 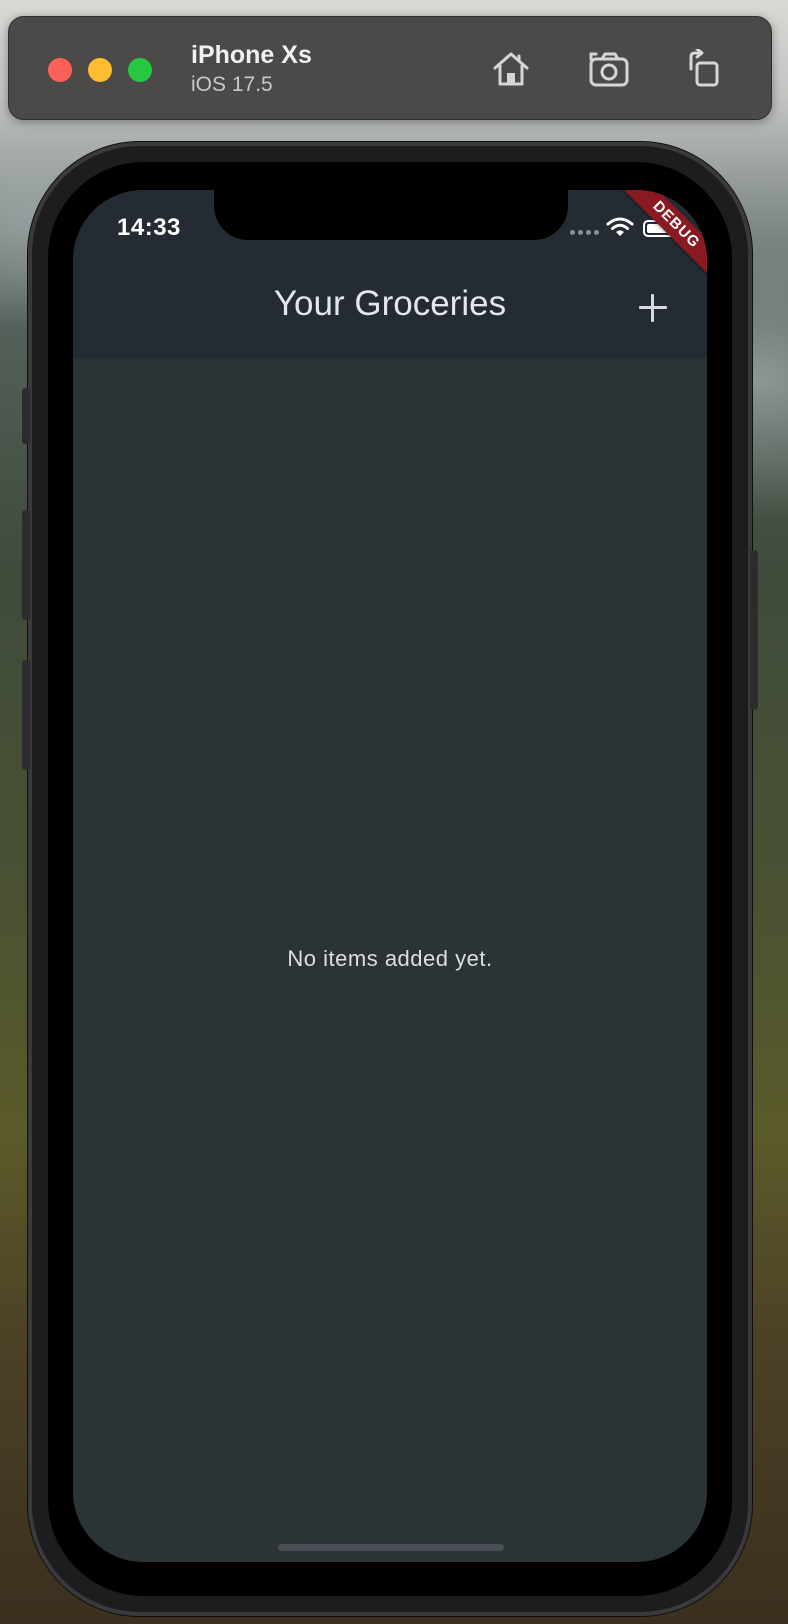 I want to click on camera-icon, so click(x=609, y=69).